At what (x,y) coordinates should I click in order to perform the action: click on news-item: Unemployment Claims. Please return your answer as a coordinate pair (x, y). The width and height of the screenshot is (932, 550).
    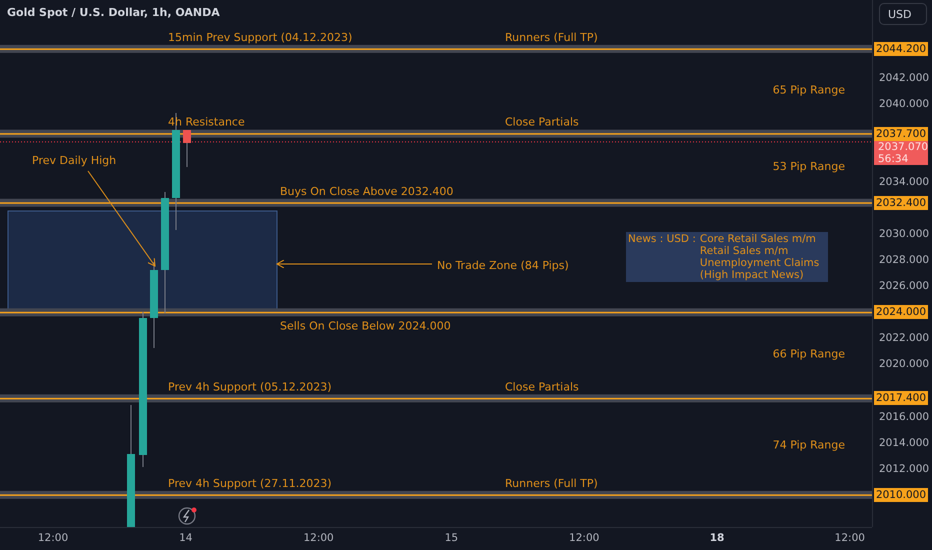
    Looking at the image, I should click on (760, 263).